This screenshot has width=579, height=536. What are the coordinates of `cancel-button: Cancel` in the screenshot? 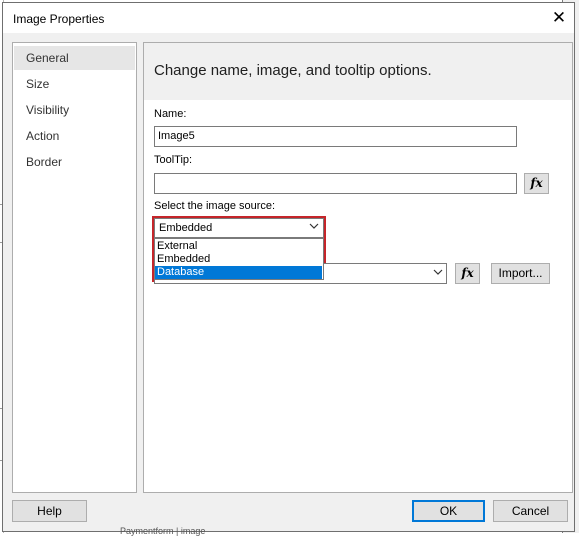 It's located at (530, 511).